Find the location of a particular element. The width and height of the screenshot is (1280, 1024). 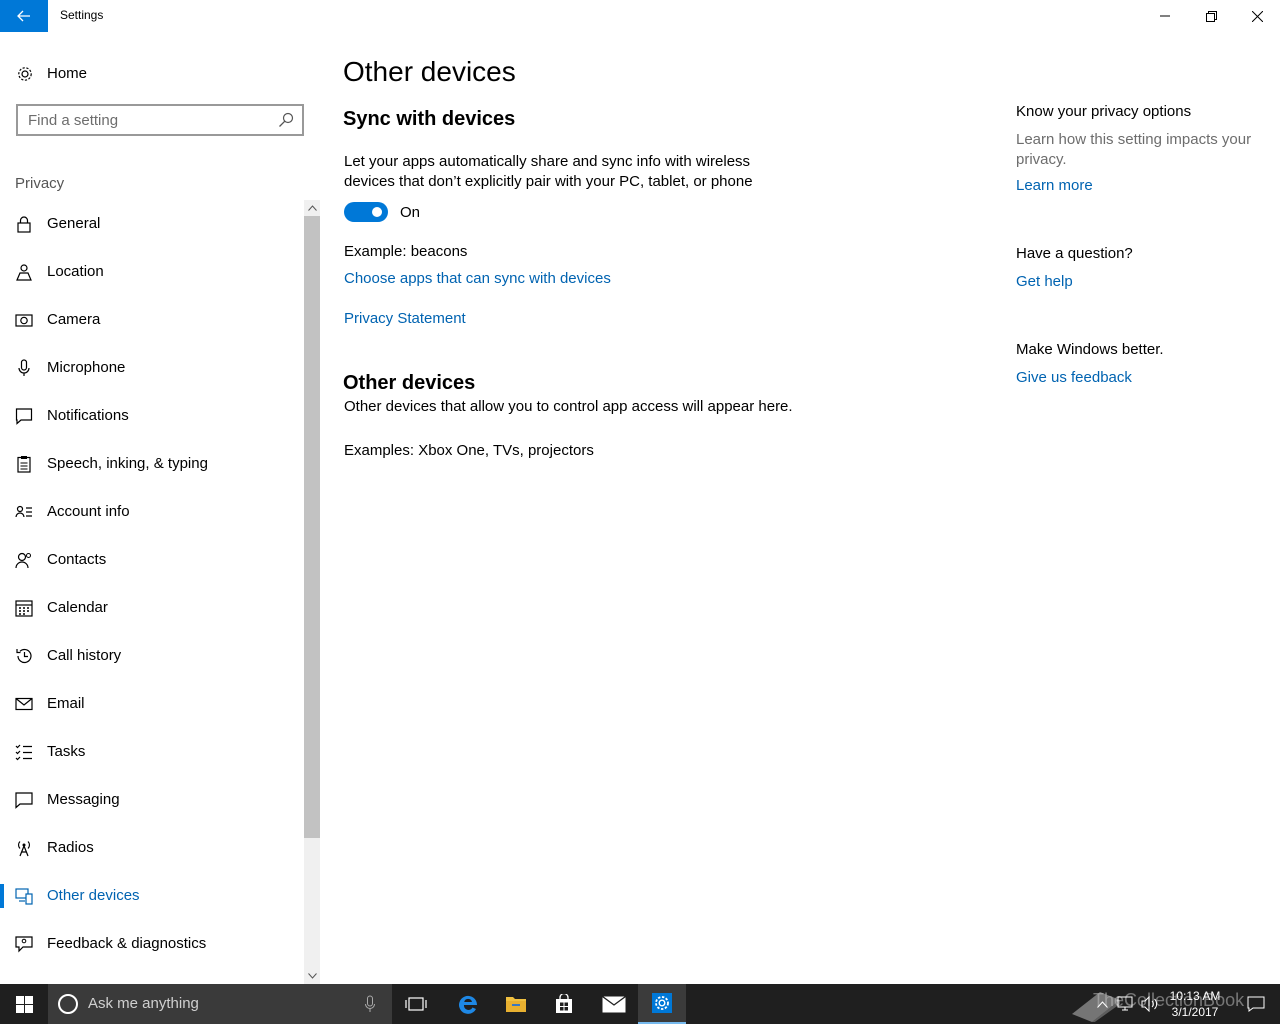

cortana-icon is located at coordinates (68, 1004).